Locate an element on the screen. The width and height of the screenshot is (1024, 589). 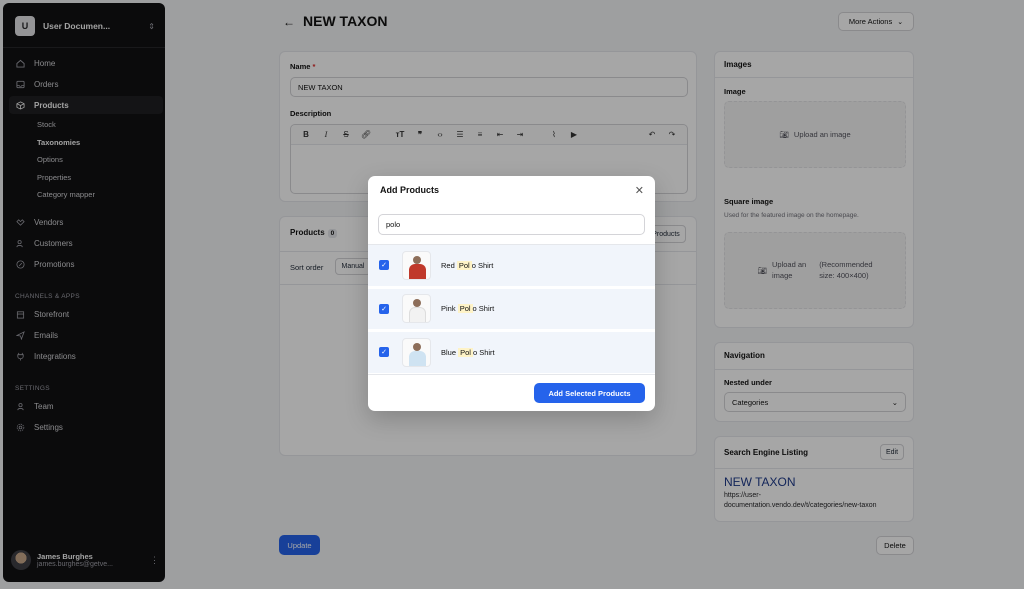
product-name: Red Pol o Shirt is located at coordinates (467, 265).